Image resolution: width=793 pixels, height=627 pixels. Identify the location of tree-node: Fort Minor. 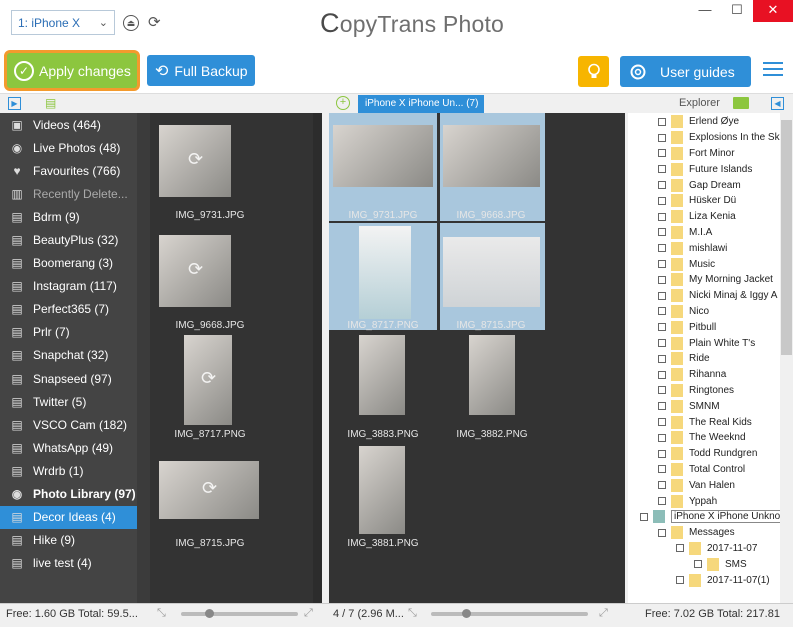
(704, 154).